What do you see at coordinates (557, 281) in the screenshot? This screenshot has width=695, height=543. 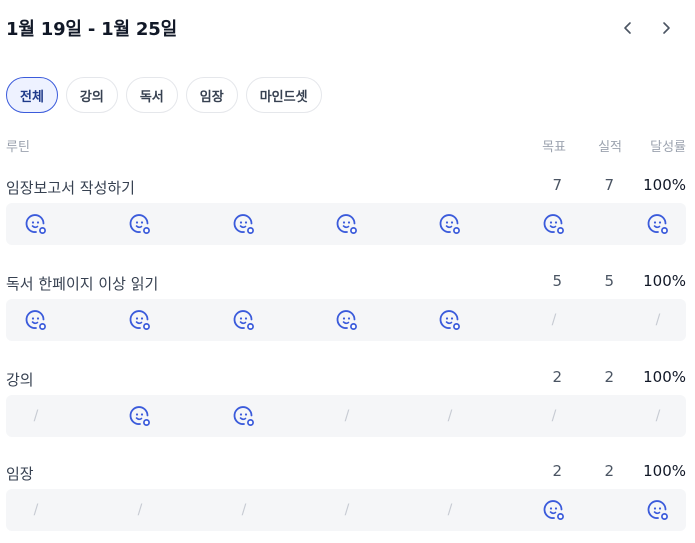 I see `routine-goal: 5` at bounding box center [557, 281].